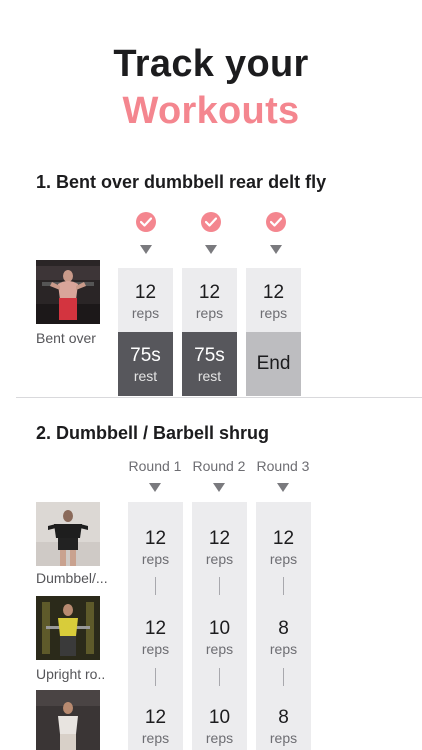 This screenshot has height=750, width=422. What do you see at coordinates (283, 466) in the screenshot?
I see `round-label: Round 3` at bounding box center [283, 466].